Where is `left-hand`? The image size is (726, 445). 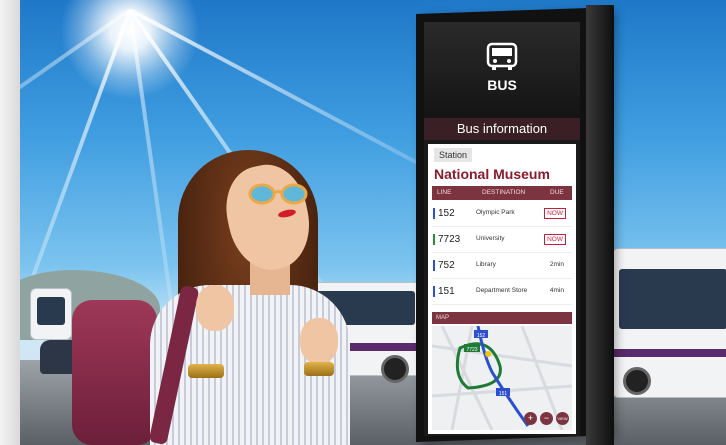
left-hand is located at coordinates (215, 308).